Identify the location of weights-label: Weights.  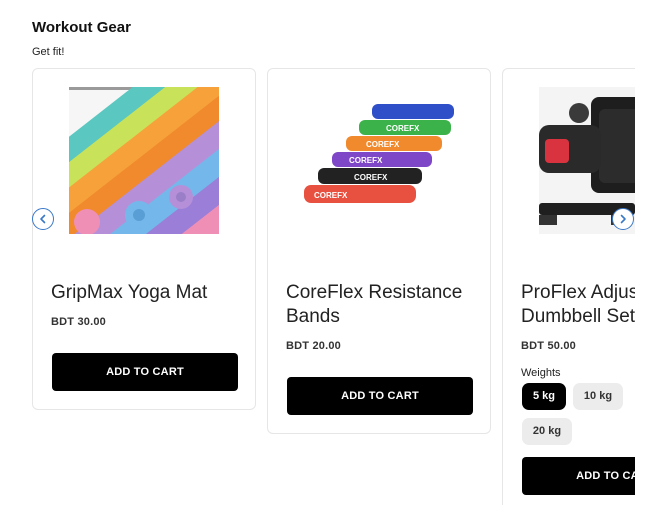
(541, 373).